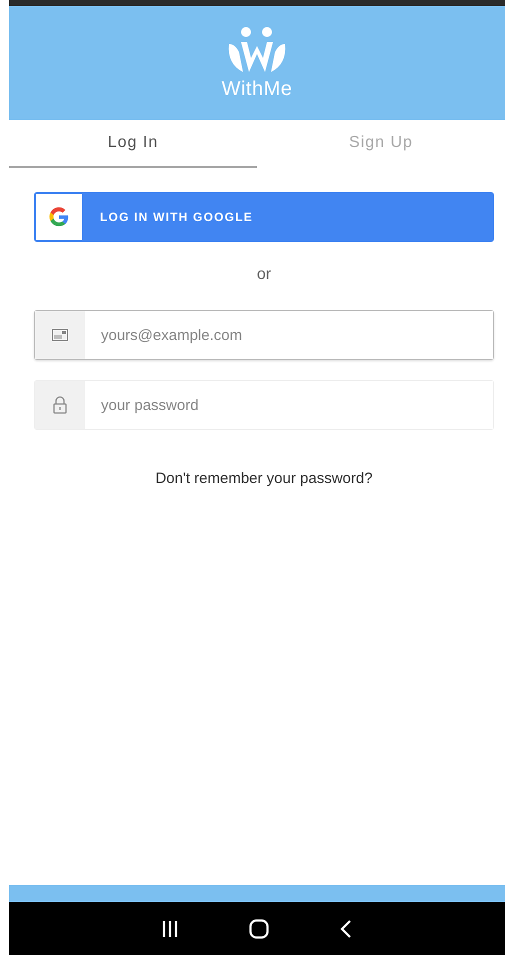  What do you see at coordinates (60, 405) in the screenshot?
I see `lock-icon` at bounding box center [60, 405].